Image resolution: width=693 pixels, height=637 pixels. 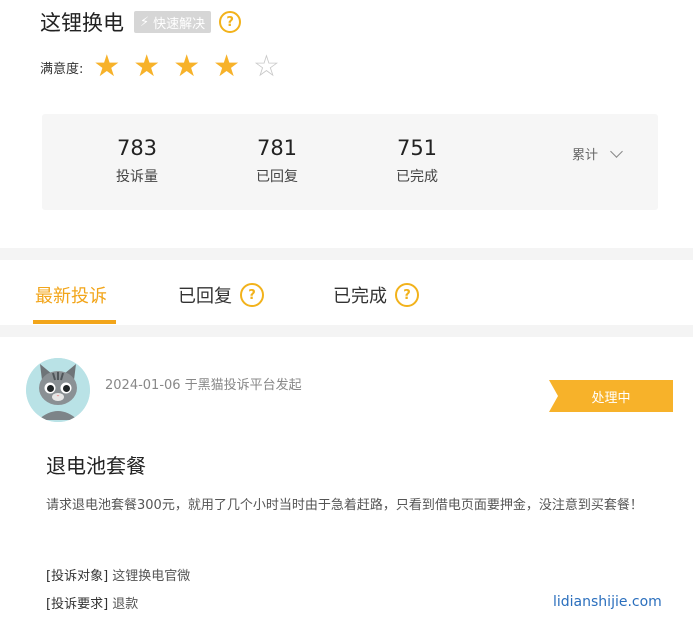 I want to click on tab-latest-complaints: 最新投诉, so click(x=71, y=295).